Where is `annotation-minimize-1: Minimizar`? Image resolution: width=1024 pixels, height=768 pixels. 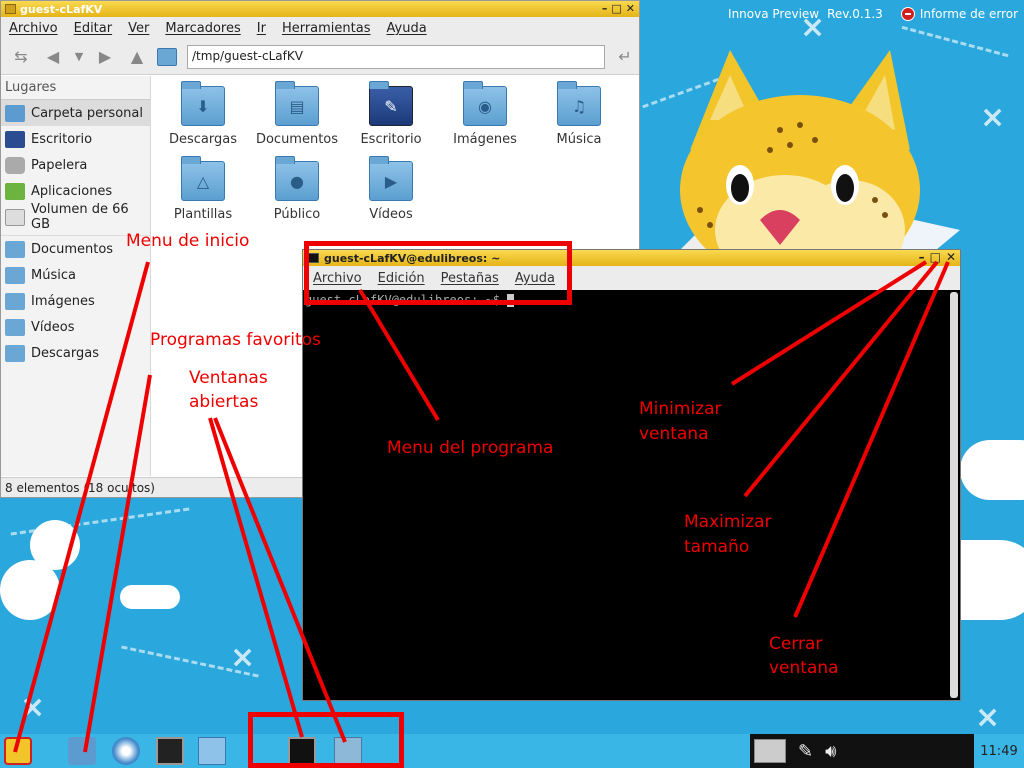 annotation-minimize-1: Minimizar is located at coordinates (680, 409).